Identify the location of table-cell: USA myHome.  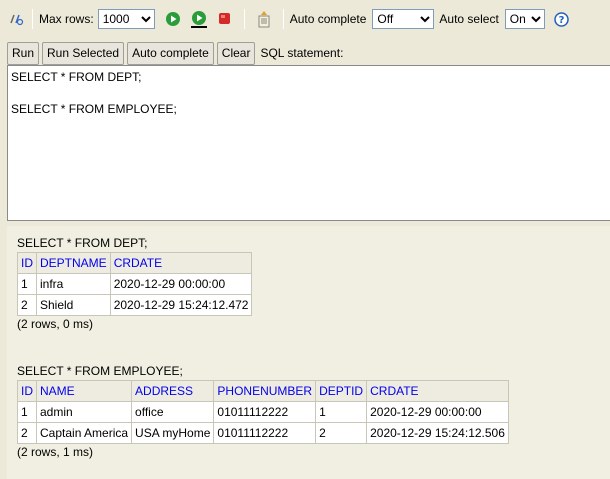
(173, 433).